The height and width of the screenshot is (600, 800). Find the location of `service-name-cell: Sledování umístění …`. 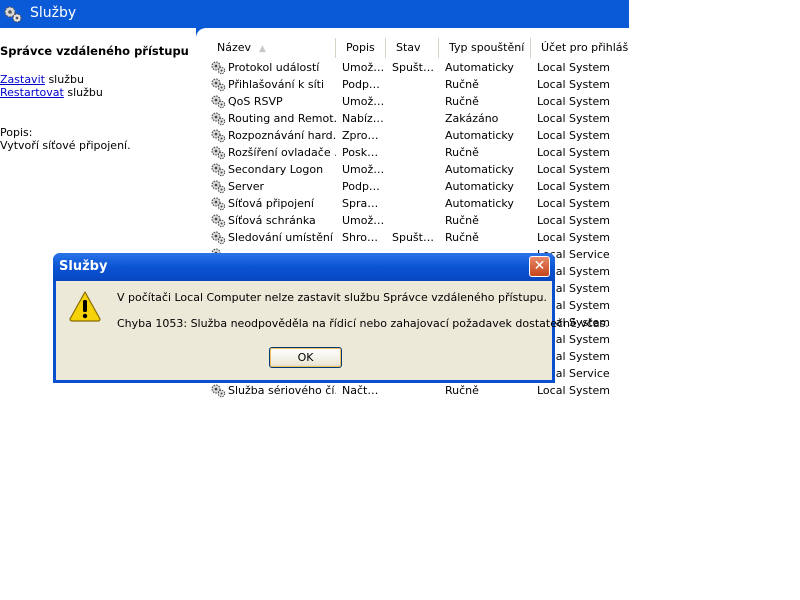

service-name-cell: Sledování umístění … is located at coordinates (282, 237).